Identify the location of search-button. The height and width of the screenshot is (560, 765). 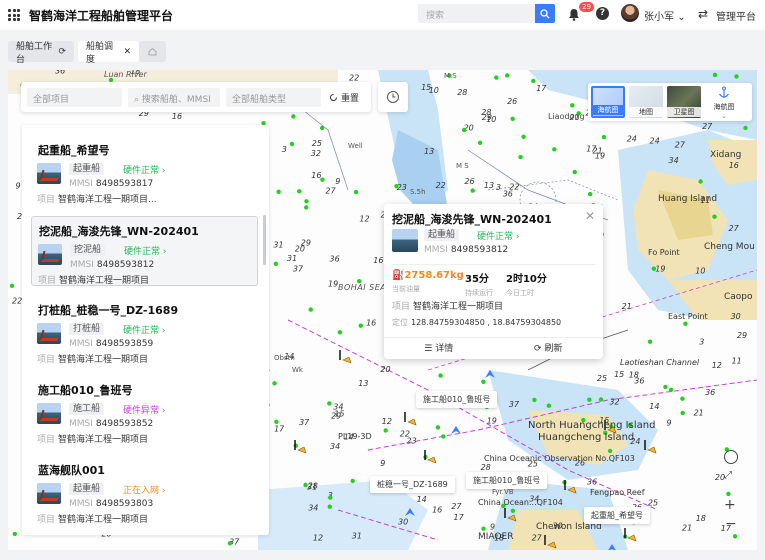
(545, 13).